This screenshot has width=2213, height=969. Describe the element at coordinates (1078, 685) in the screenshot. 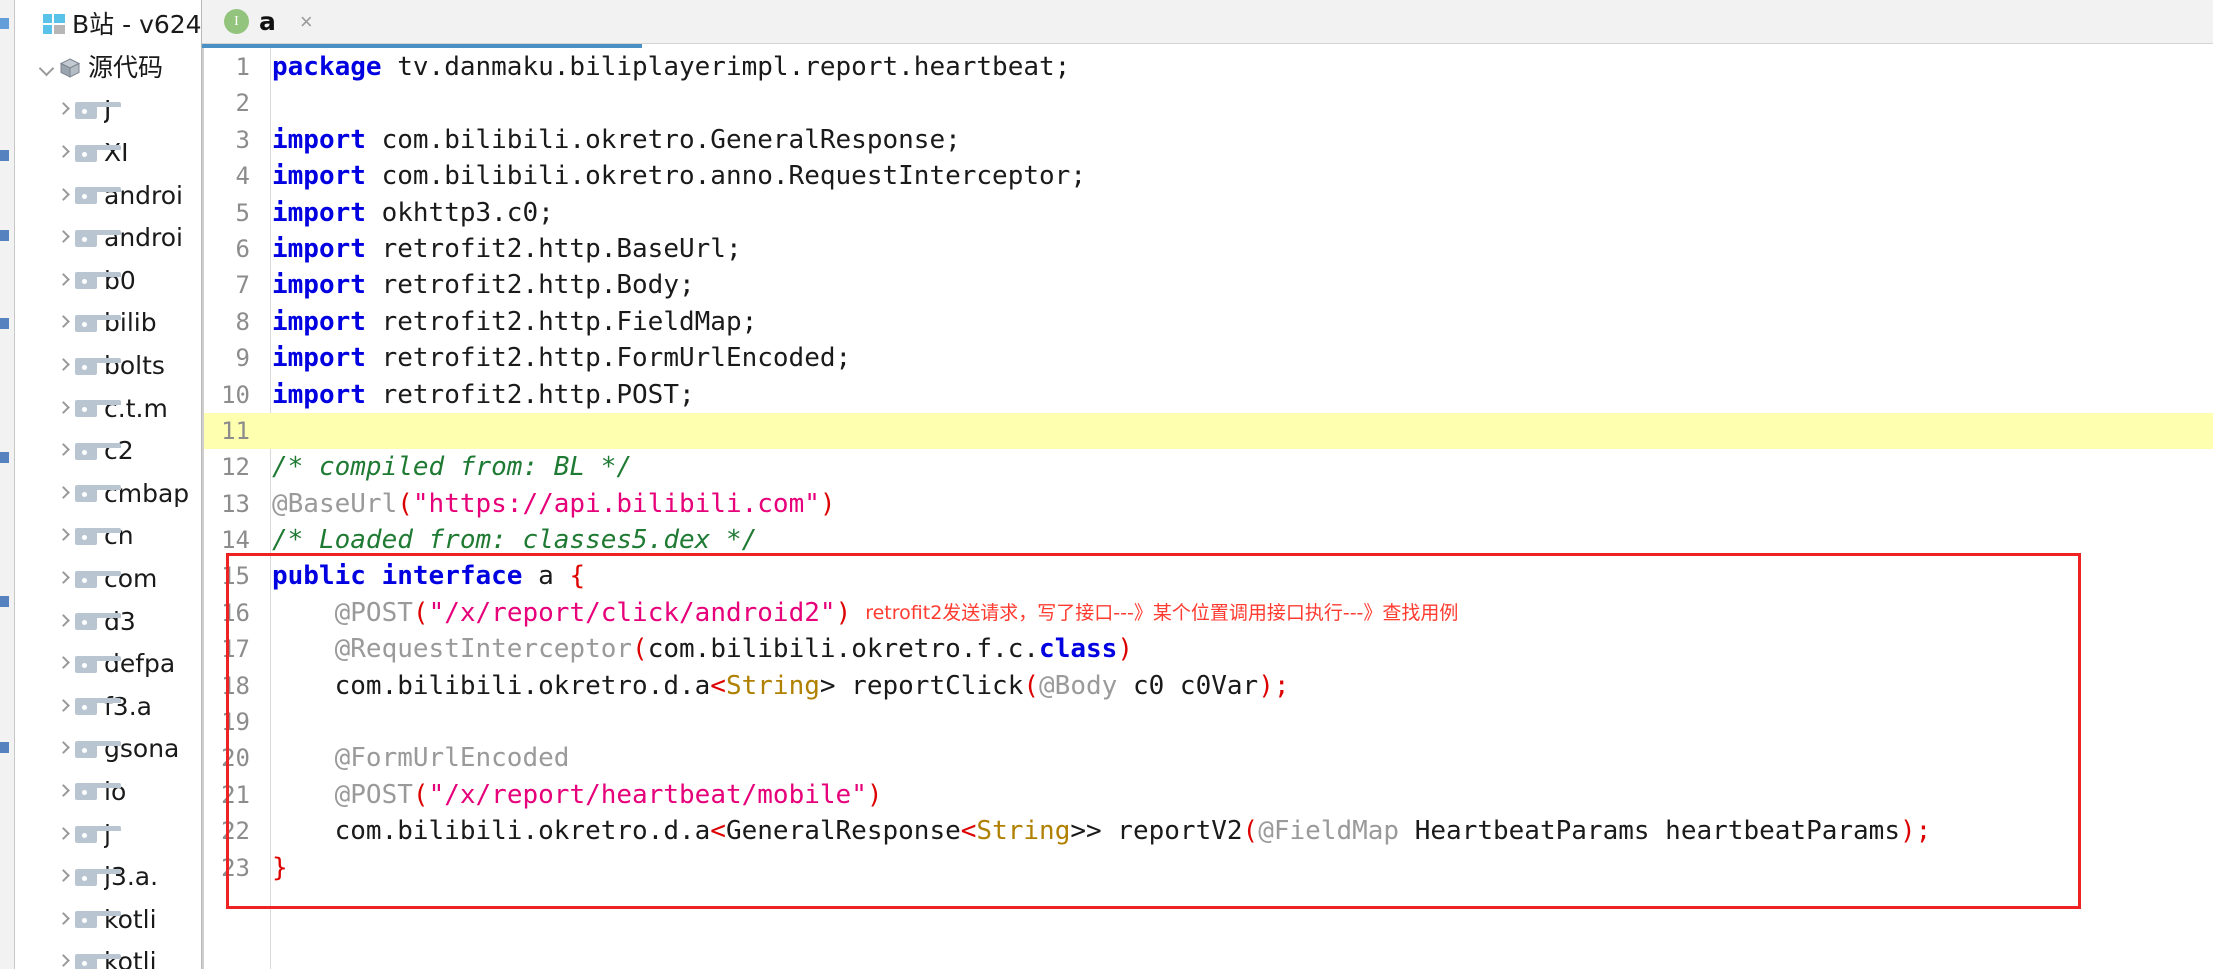

I see `token-ann: @Body` at that location.